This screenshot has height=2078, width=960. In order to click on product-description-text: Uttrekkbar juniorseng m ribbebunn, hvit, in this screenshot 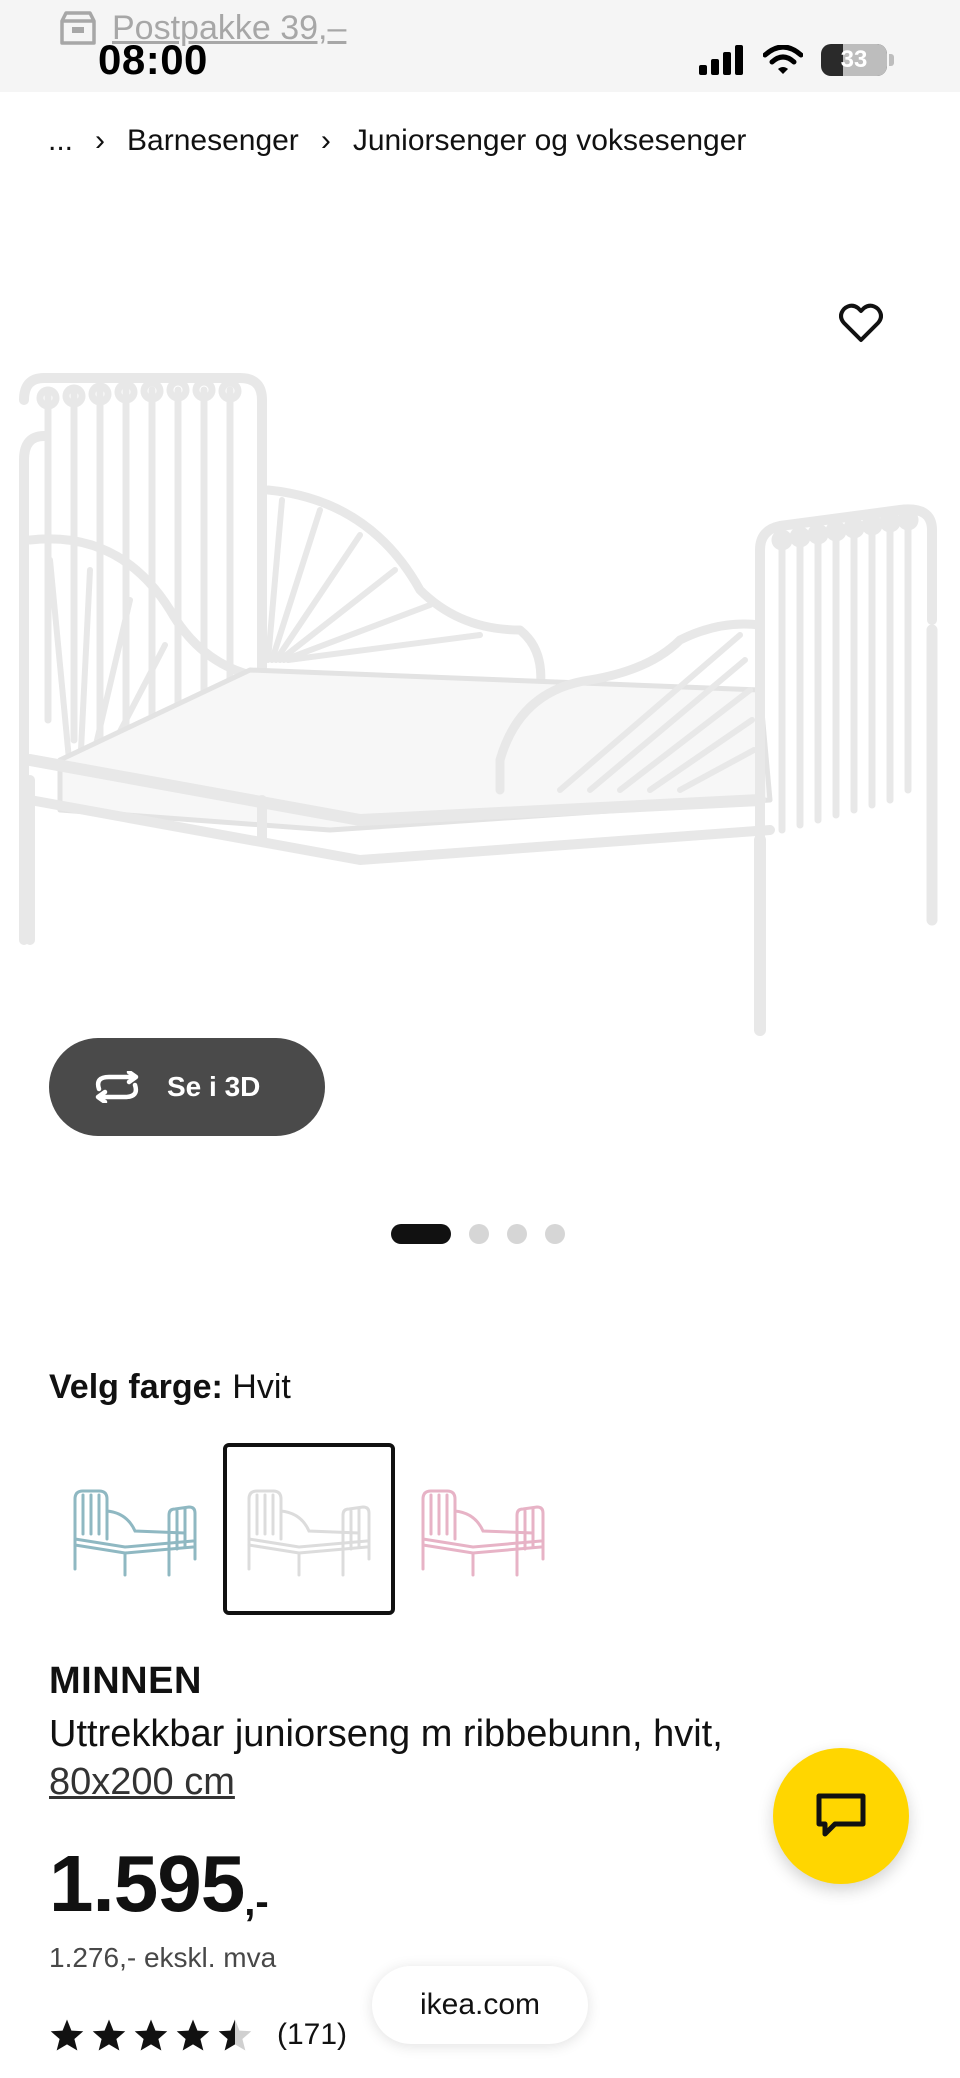, I will do `click(386, 1734)`.